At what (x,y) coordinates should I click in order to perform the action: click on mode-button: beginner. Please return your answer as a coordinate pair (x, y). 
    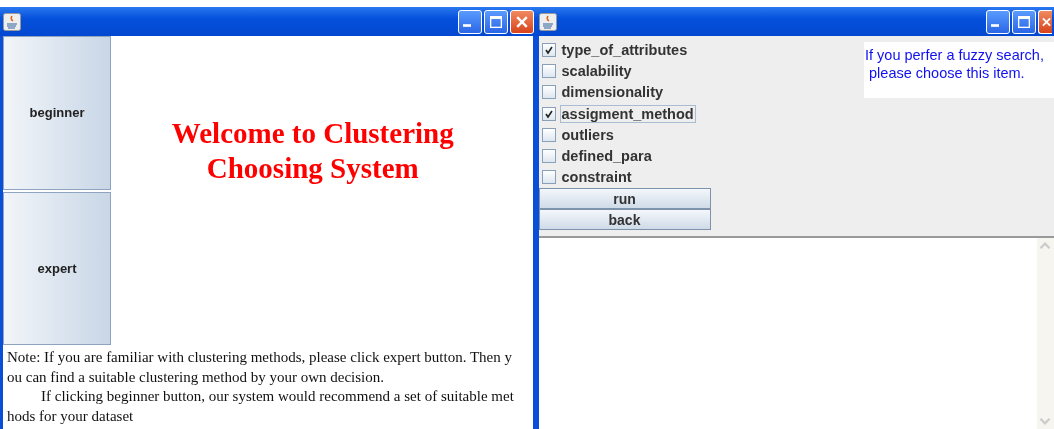
    Looking at the image, I should click on (57, 113).